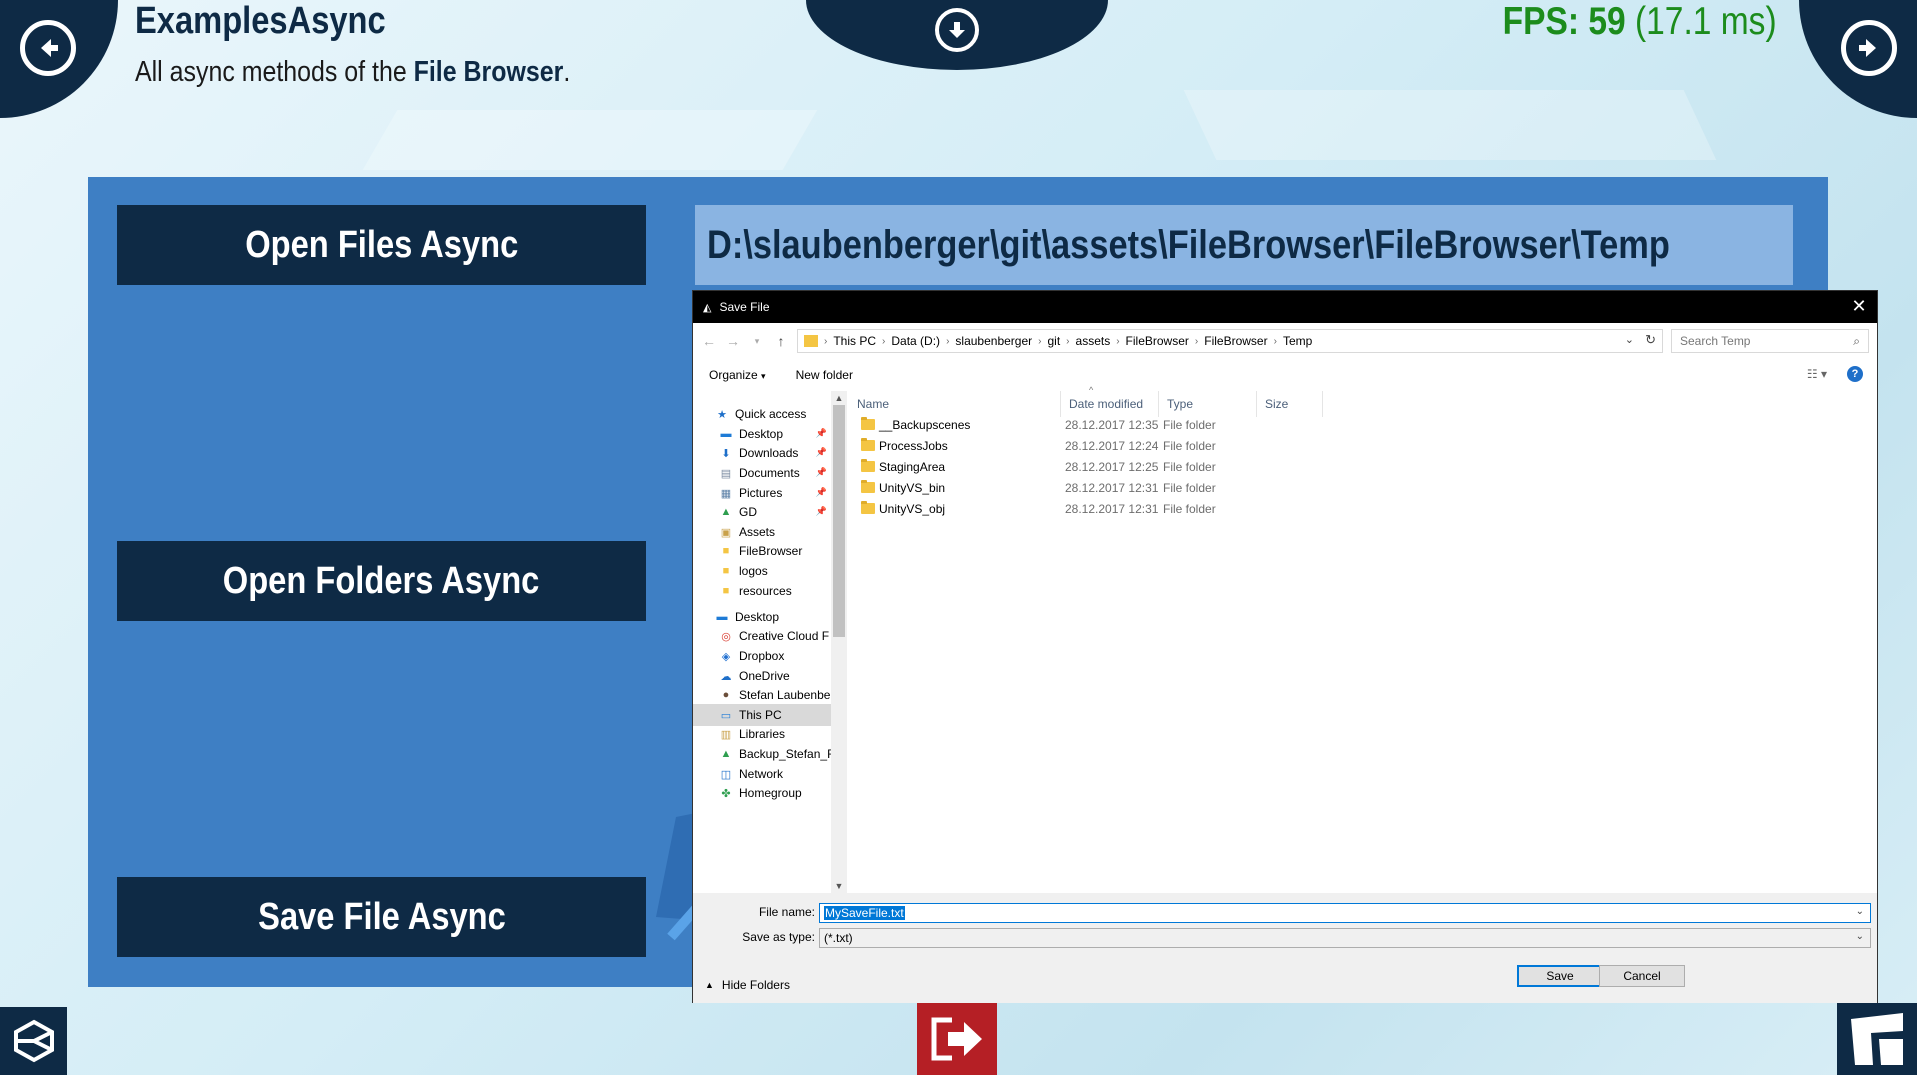  I want to click on open-files-label: Open Files Async, so click(381, 244).